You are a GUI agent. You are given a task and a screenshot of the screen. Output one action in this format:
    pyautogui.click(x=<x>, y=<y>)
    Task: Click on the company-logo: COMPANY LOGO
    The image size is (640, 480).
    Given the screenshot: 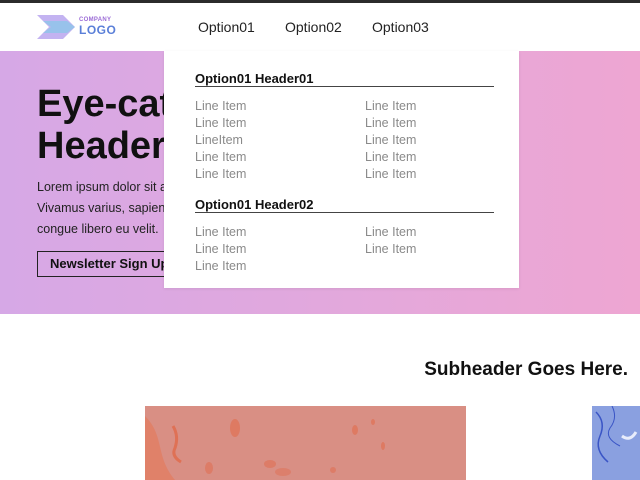 What is the action you would take?
    pyautogui.click(x=77, y=27)
    